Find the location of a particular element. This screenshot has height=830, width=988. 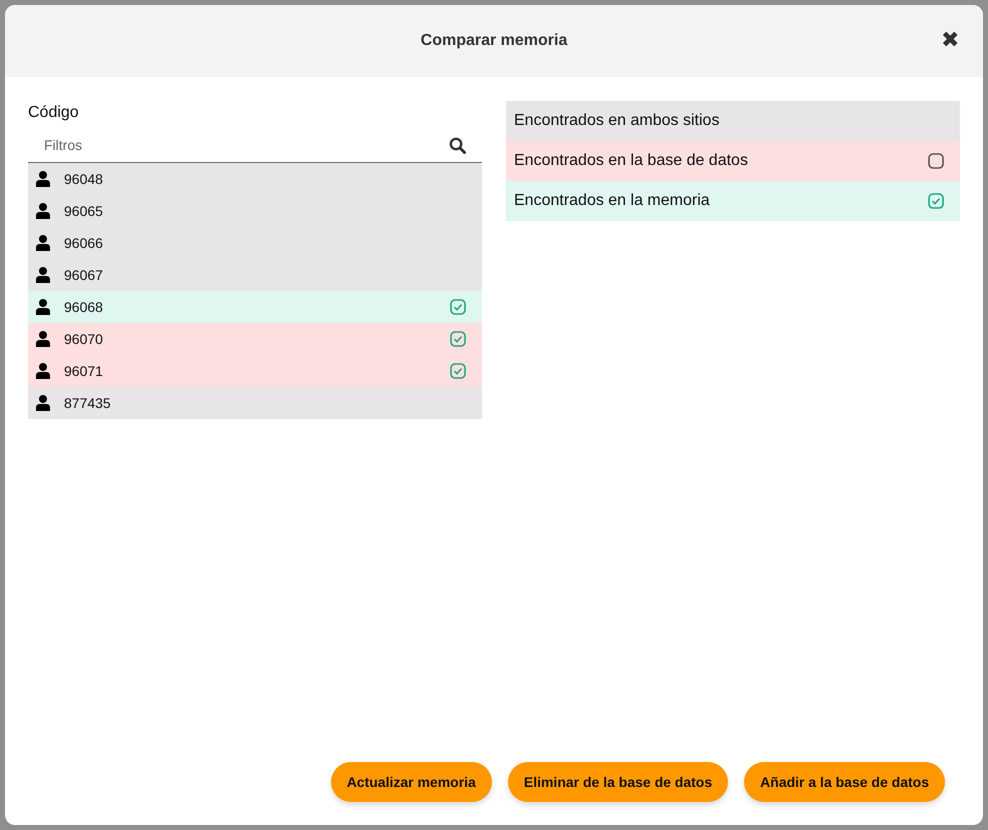

code-row: 96066 is located at coordinates (255, 243).